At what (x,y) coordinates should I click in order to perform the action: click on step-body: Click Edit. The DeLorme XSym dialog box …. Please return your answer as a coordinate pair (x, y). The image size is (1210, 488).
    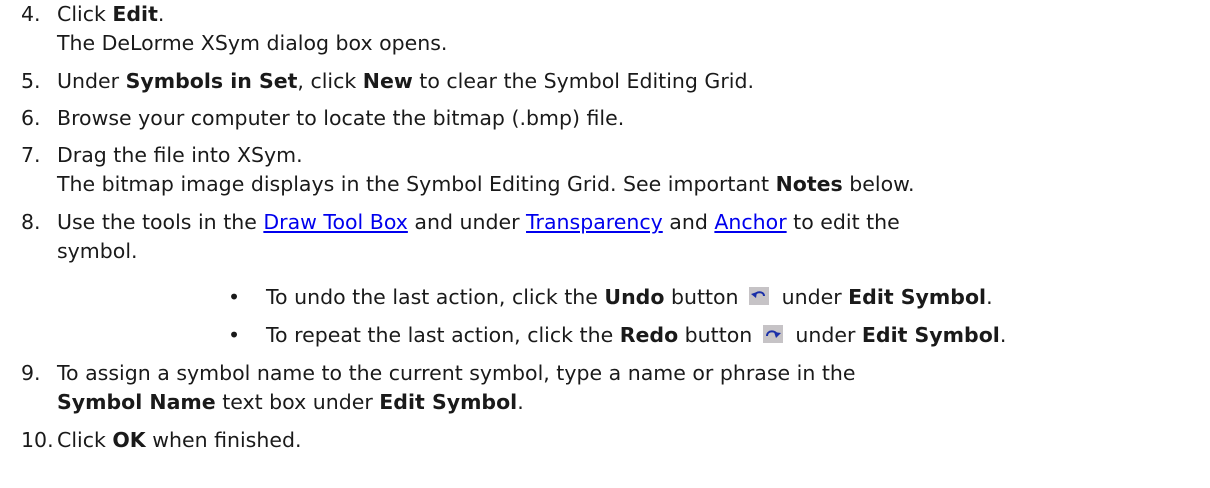
    Looking at the image, I should click on (622, 29).